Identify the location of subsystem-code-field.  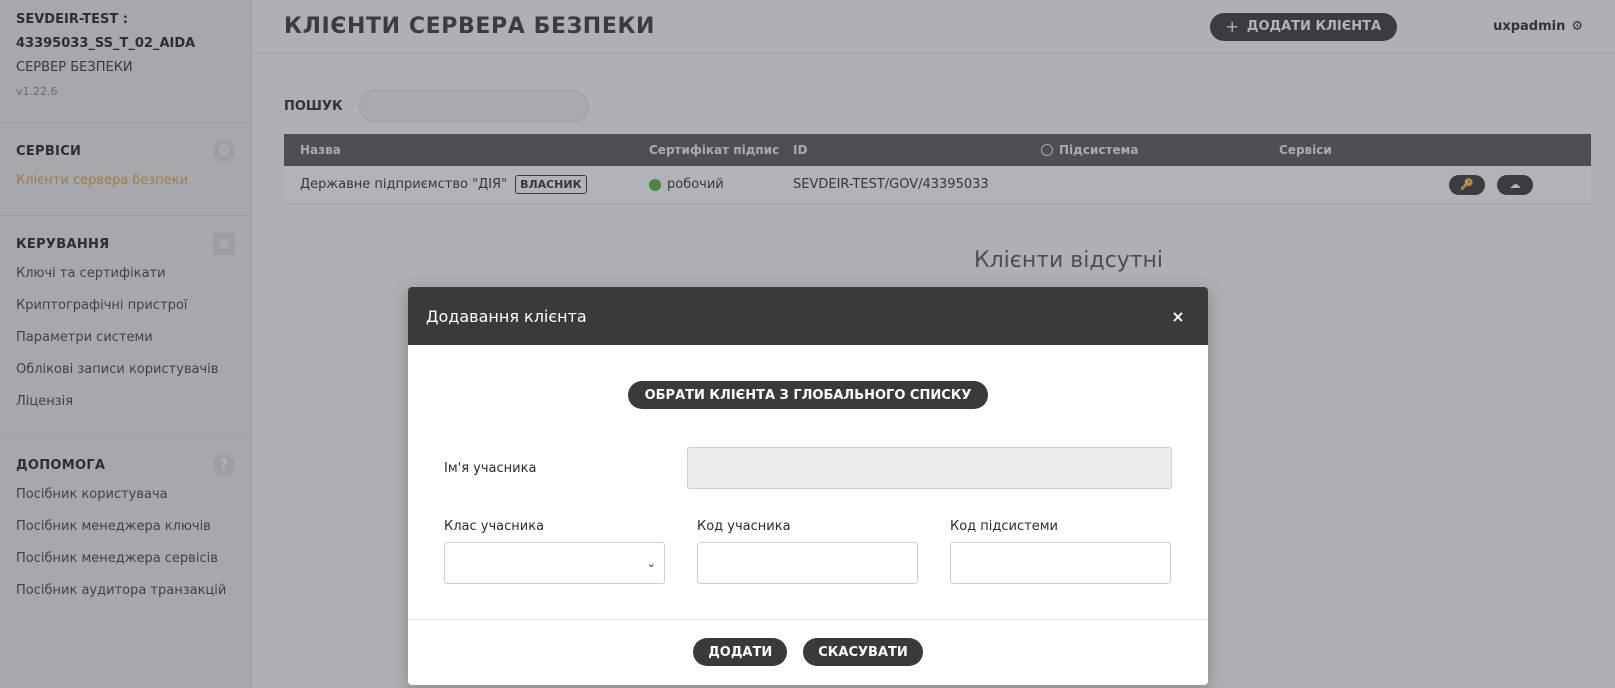
(1060, 563).